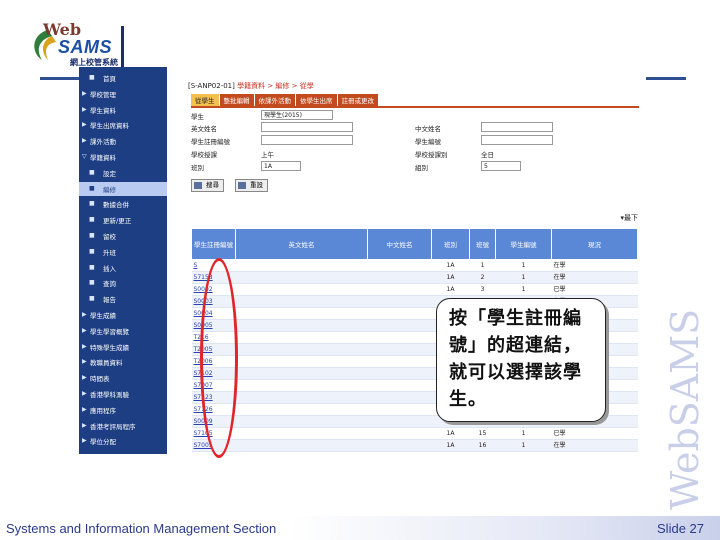  I want to click on sidebar-item-label: 香港考評局程序, so click(113, 426).